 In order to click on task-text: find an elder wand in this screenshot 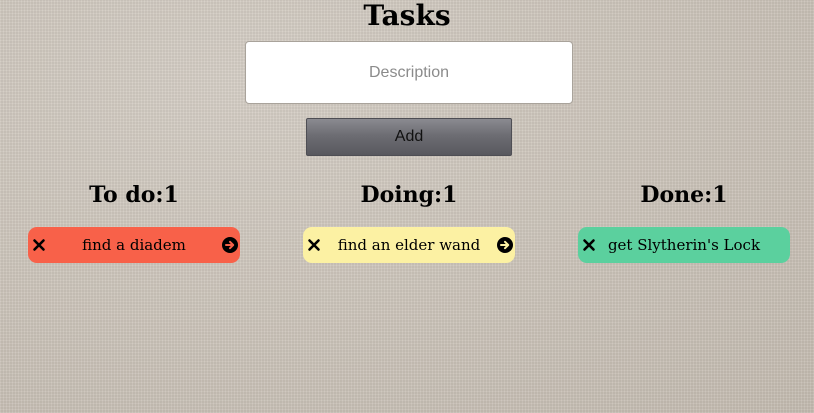, I will do `click(409, 245)`.